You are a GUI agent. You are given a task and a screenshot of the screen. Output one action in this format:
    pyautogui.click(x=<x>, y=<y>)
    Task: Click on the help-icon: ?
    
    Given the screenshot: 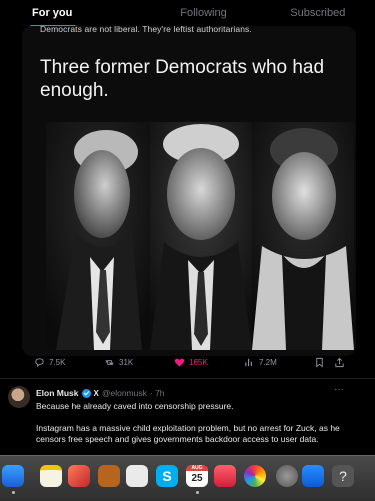 What is the action you would take?
    pyautogui.click(x=343, y=476)
    